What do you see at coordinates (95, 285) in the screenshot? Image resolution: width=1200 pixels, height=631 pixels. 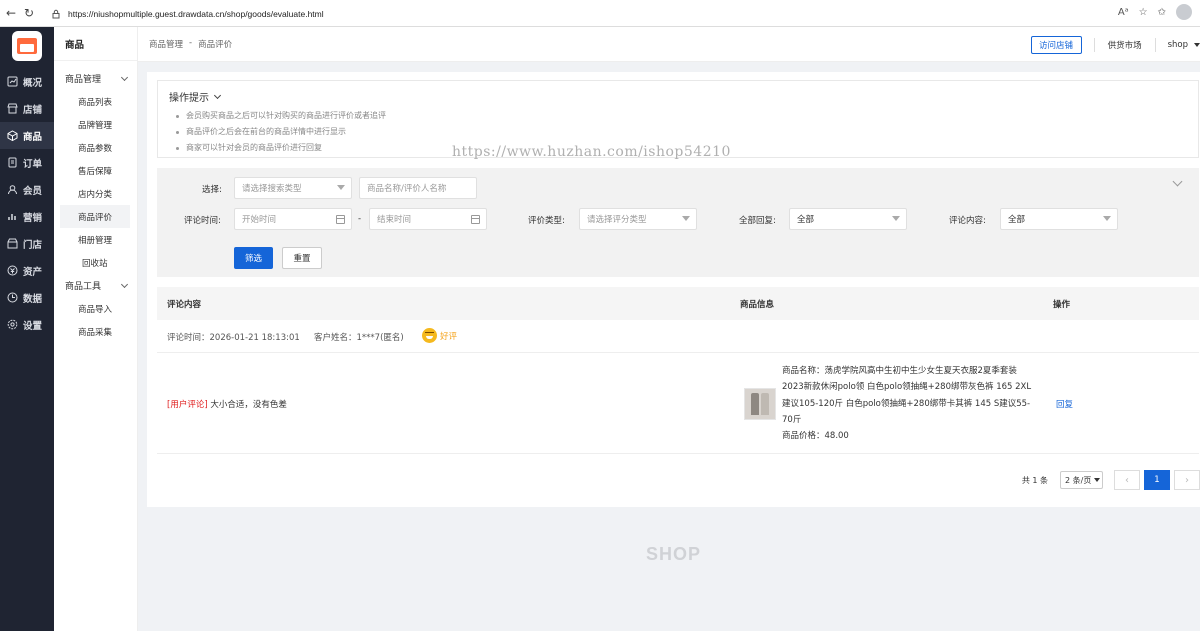 I see `group-goods-tools: 商品工具` at bounding box center [95, 285].